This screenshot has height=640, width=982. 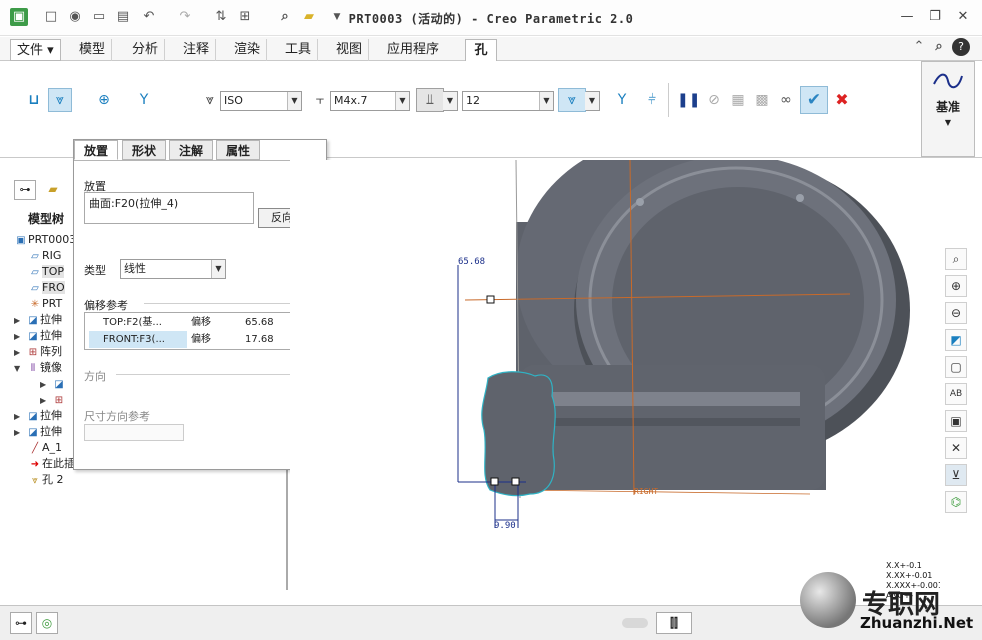 What do you see at coordinates (592, 101) in the screenshot?
I see `thread-depth-dropdown: ▼` at bounding box center [592, 101].